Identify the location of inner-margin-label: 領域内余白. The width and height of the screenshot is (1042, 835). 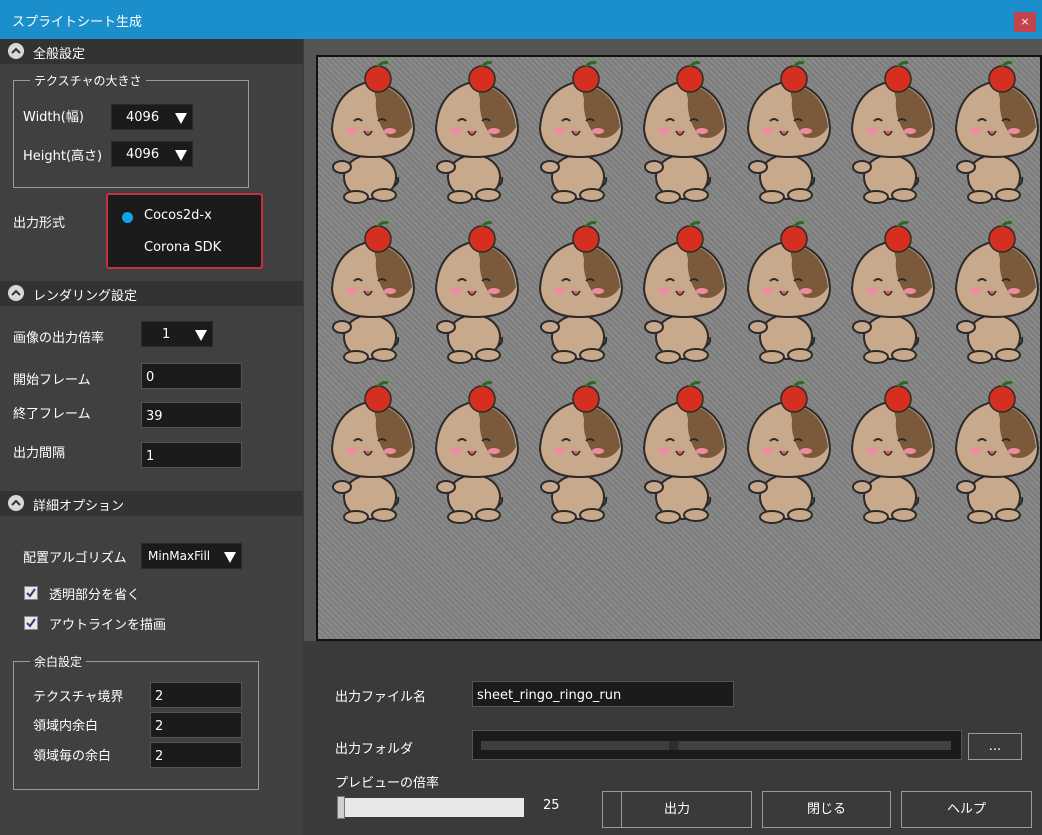
(66, 726).